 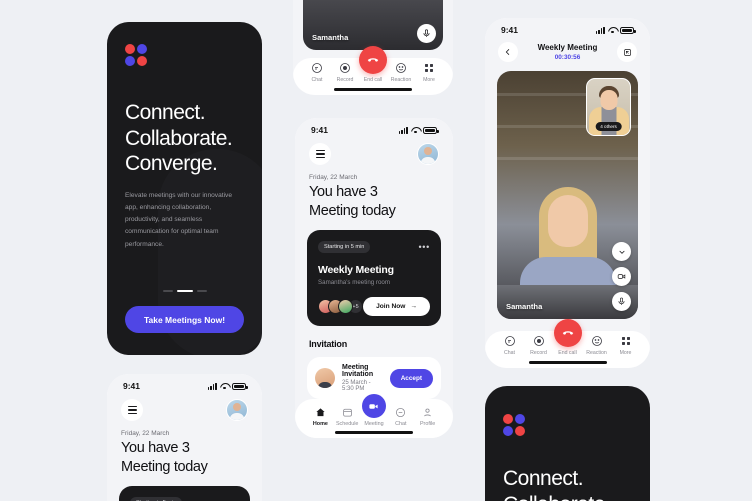 I want to click on screen-share-button, so click(x=627, y=52).